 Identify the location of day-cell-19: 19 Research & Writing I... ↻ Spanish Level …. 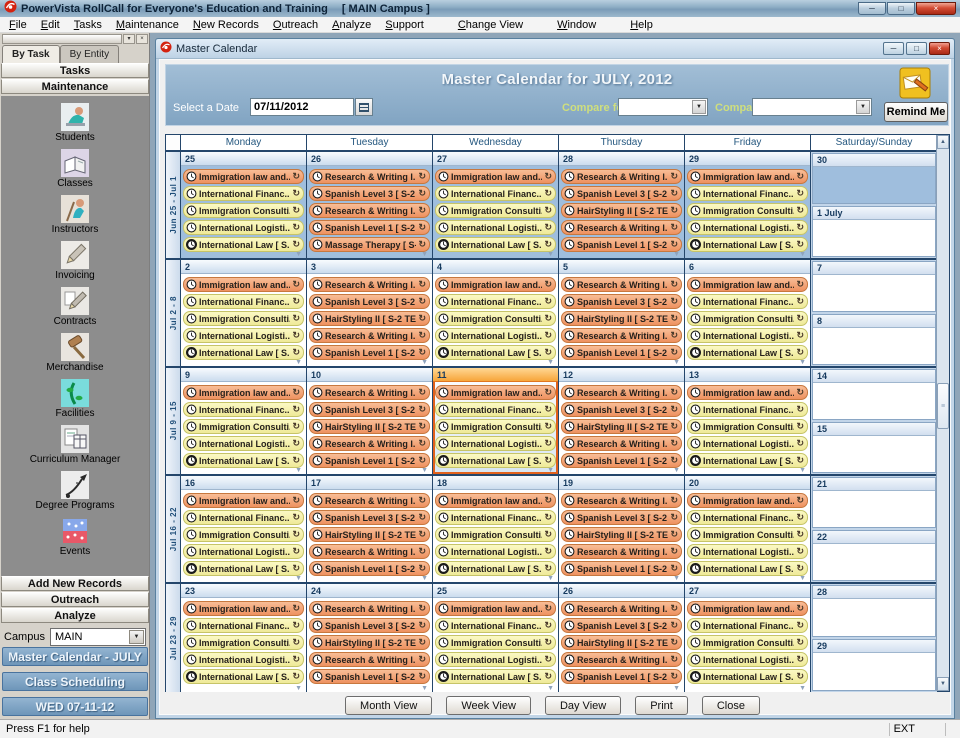
(622, 529).